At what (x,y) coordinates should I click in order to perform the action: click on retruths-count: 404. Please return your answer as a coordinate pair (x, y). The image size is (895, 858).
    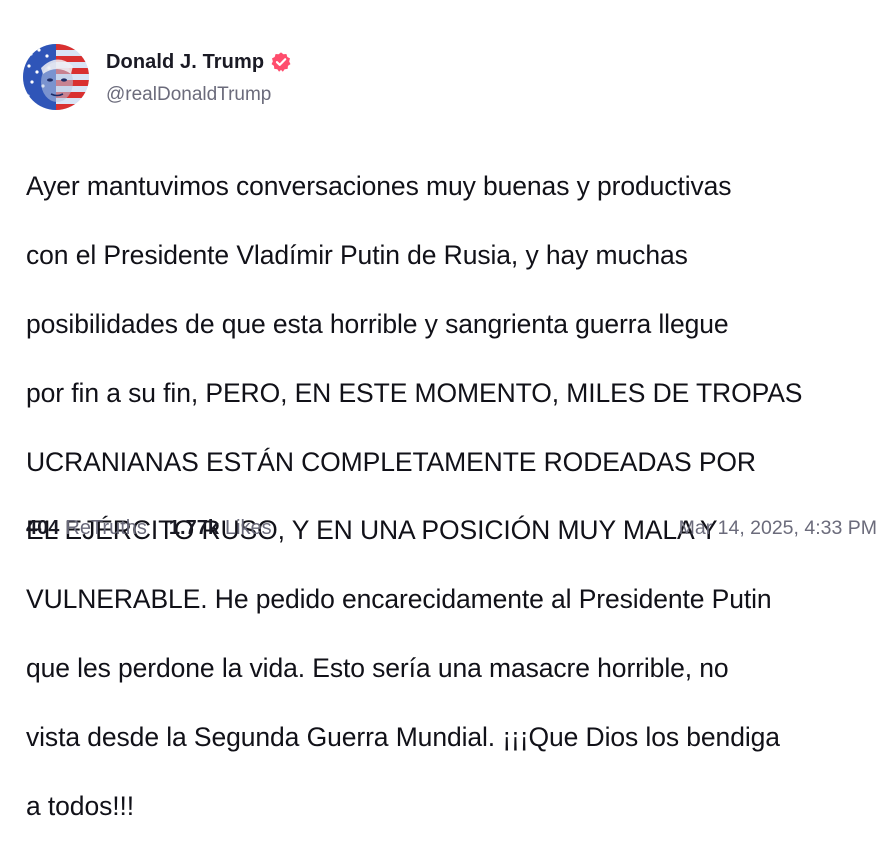
    Looking at the image, I should click on (43, 527).